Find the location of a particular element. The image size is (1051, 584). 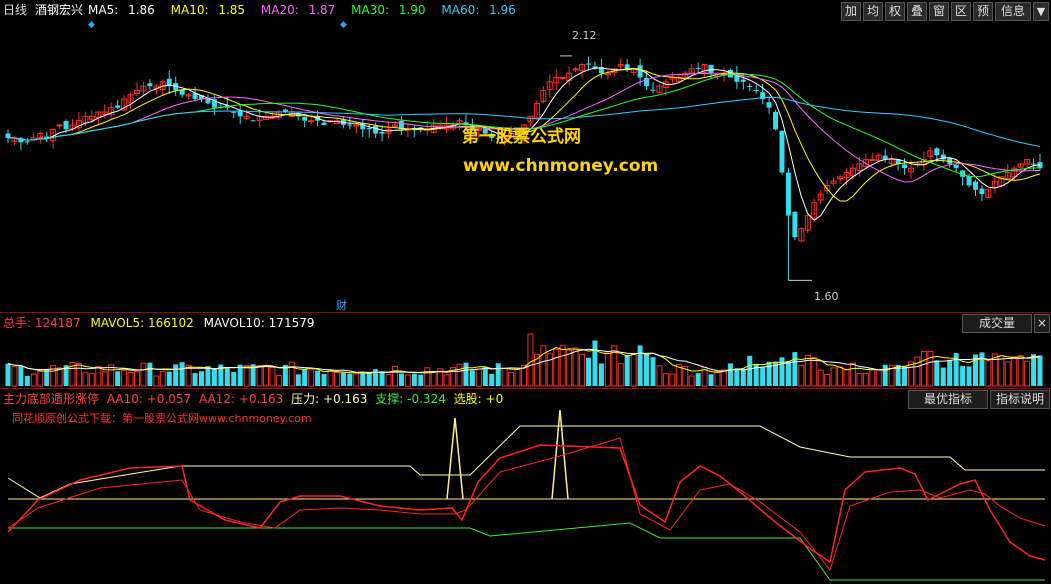

toolbar-window-button: 窗 is located at coordinates (939, 11).